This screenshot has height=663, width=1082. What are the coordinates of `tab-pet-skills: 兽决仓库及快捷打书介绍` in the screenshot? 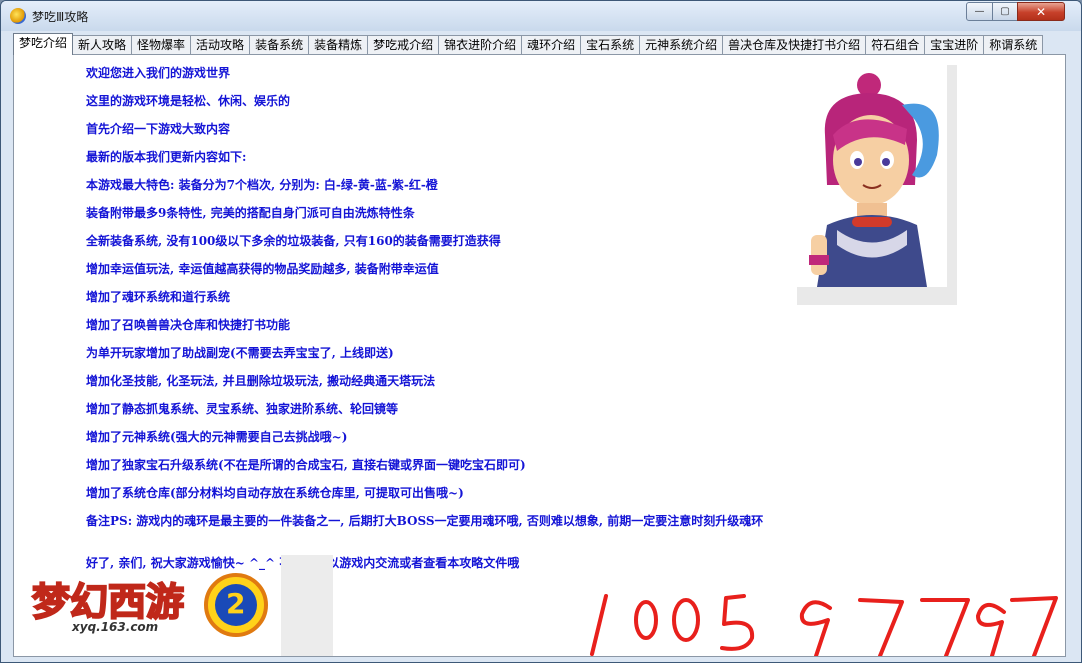 It's located at (794, 45).